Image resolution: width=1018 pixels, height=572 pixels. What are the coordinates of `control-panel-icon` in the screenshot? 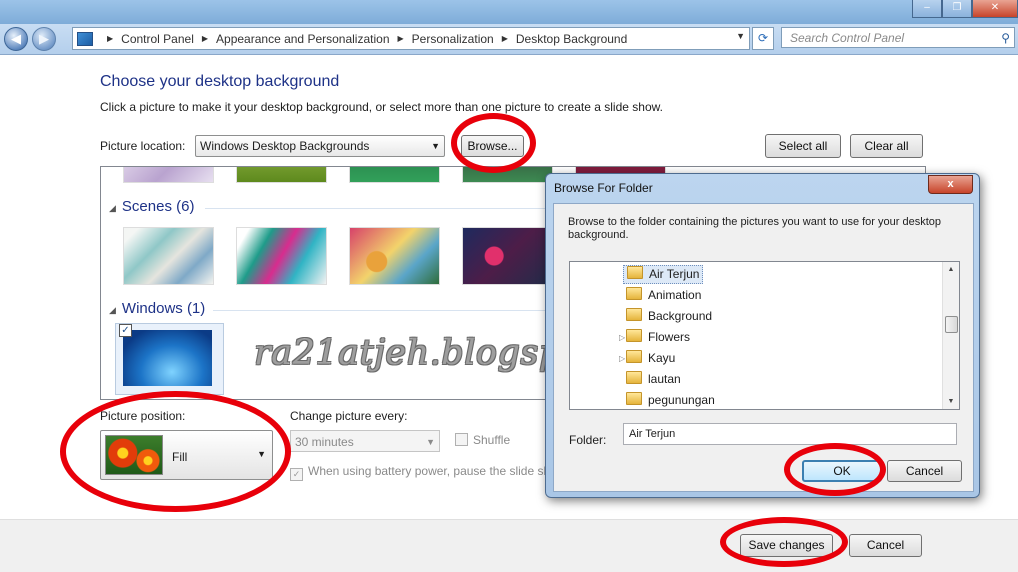 It's located at (85, 38).